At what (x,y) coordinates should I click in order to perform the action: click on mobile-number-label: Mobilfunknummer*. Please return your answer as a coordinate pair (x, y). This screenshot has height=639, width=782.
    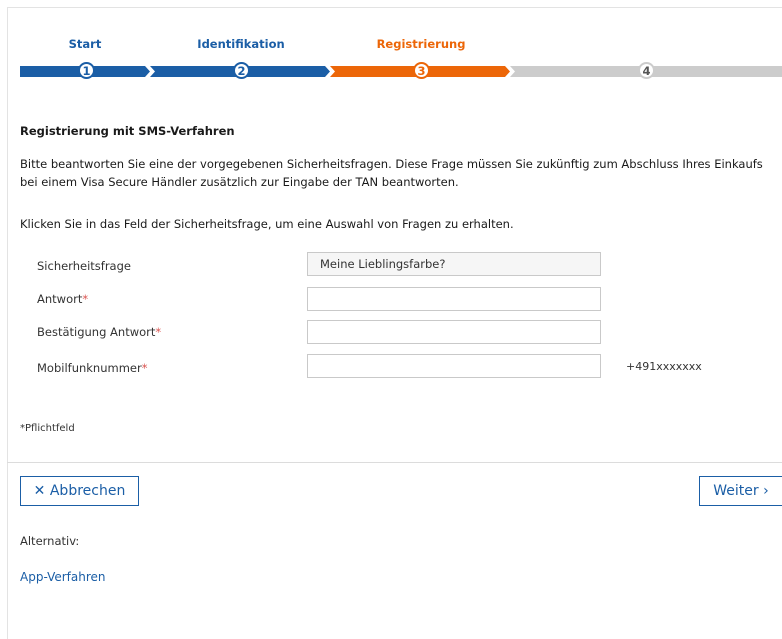
    Looking at the image, I should click on (92, 368).